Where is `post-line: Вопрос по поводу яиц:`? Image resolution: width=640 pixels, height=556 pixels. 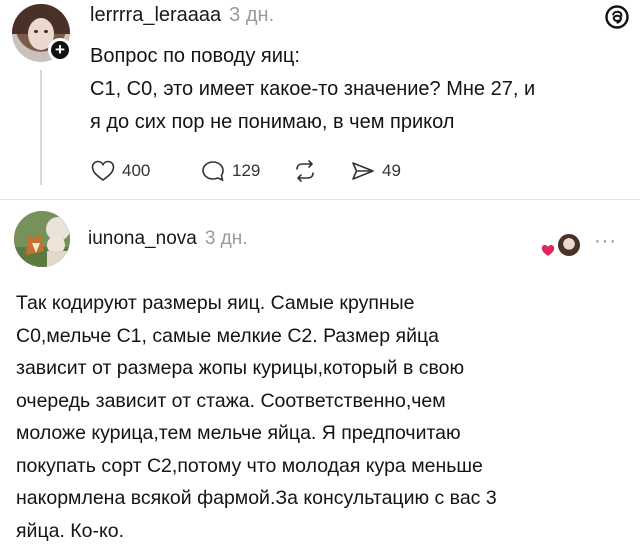 post-line: Вопрос по поводу яиц: is located at coordinates (195, 56).